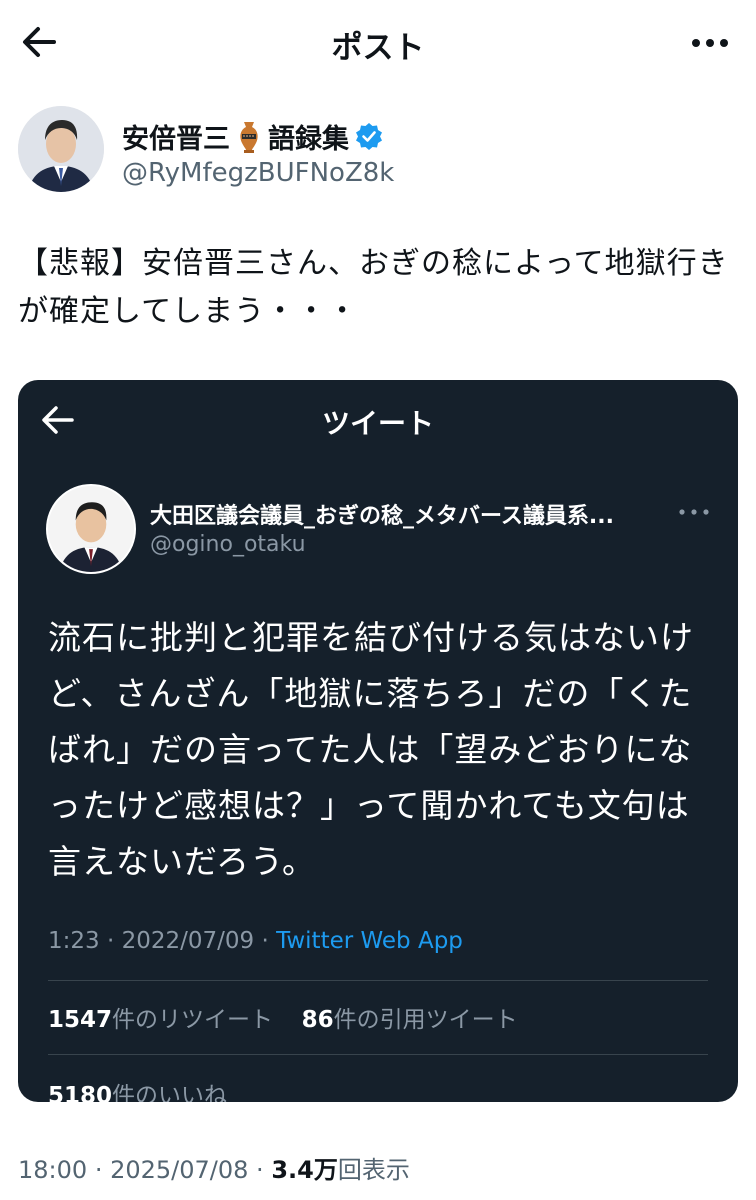 This screenshot has height=1200, width=756. What do you see at coordinates (373, 1170) in the screenshot?
I see `views-label: 回表示` at bounding box center [373, 1170].